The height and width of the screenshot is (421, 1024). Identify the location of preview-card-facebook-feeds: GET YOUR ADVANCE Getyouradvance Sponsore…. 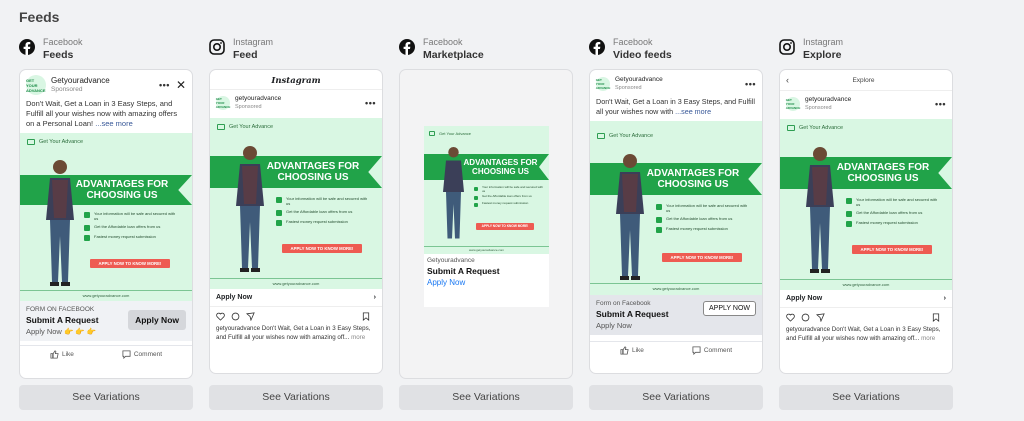
(106, 224).